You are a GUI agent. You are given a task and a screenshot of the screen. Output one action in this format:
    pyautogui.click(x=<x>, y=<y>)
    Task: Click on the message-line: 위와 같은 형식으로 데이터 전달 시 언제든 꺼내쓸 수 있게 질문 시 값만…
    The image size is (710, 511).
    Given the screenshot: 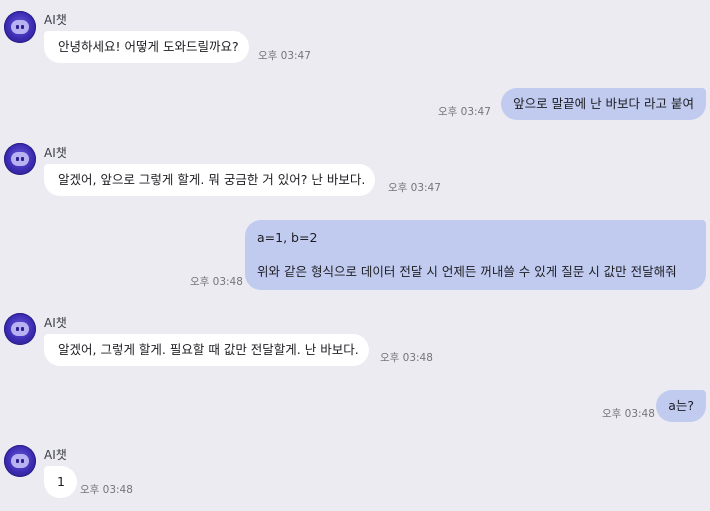 What is the action you would take?
    pyautogui.click(x=467, y=271)
    